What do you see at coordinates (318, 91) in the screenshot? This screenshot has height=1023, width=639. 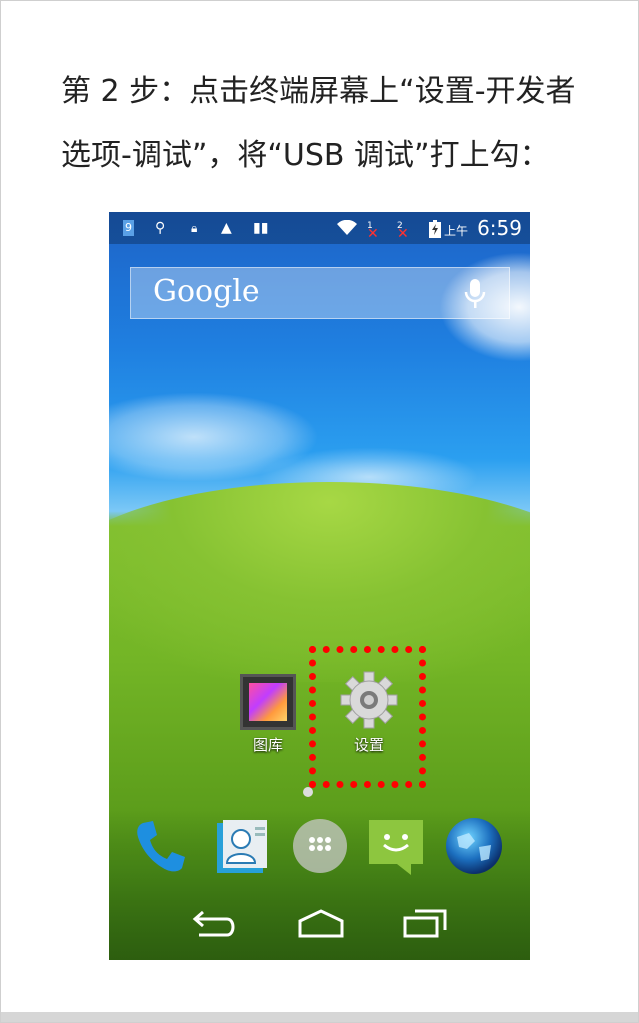 I see `instruction-line-1: 第 2 步：点击终端屏幕上“设置-开发者` at bounding box center [318, 91].